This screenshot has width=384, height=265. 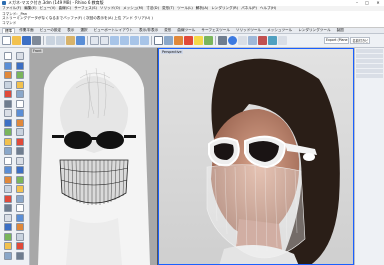 I want to click on gumball-icon, so click(x=8, y=255).